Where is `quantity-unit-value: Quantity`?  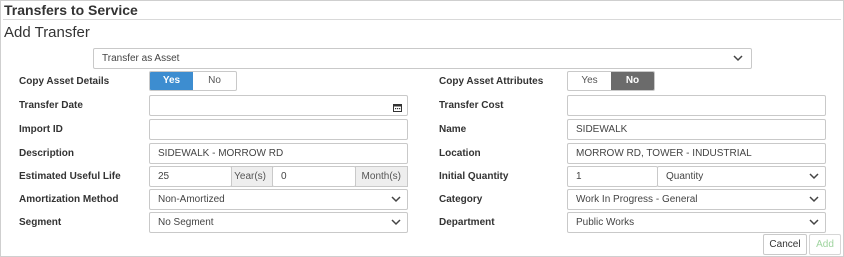
quantity-unit-value: Quantity is located at coordinates (685, 176).